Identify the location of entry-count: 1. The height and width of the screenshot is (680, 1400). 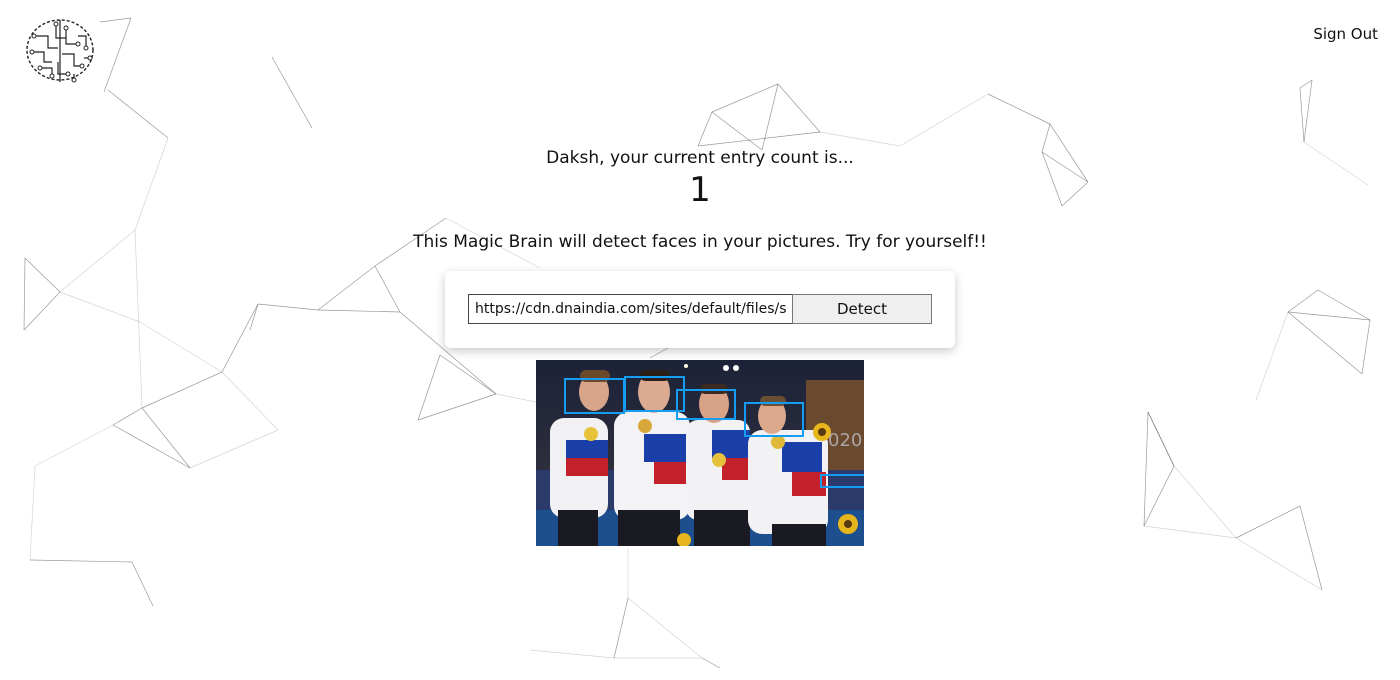
(700, 190).